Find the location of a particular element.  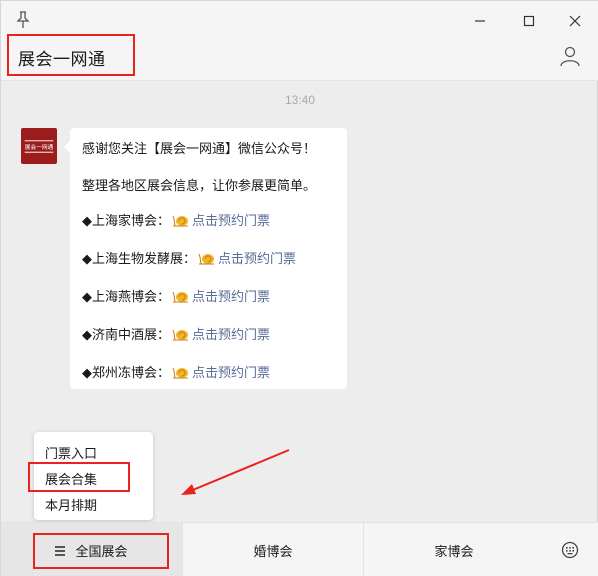

maximize-icon is located at coordinates (529, 21).